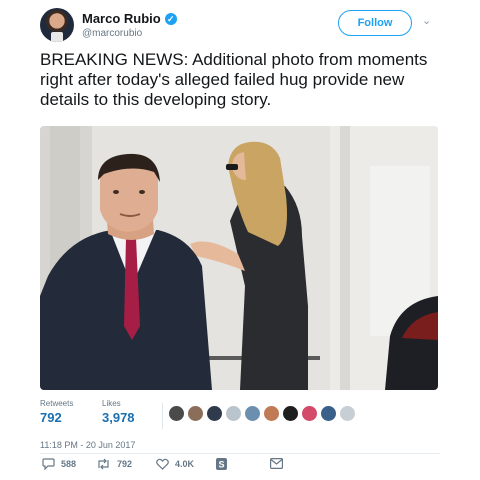 Image resolution: width=480 pixels, height=480 pixels. I want to click on tweet-timestamp: 11:18 PM - 20 Jun 2017, so click(87, 445).